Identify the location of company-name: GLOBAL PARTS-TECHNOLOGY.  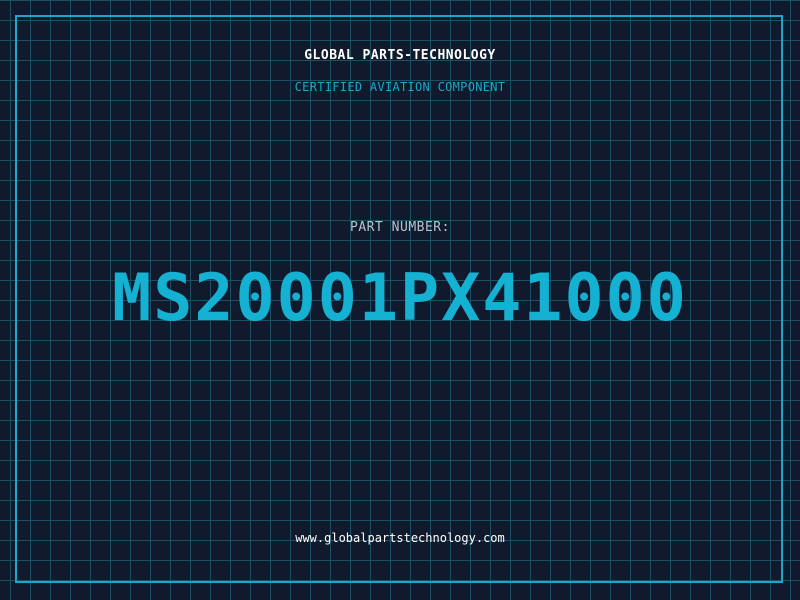
(400, 55).